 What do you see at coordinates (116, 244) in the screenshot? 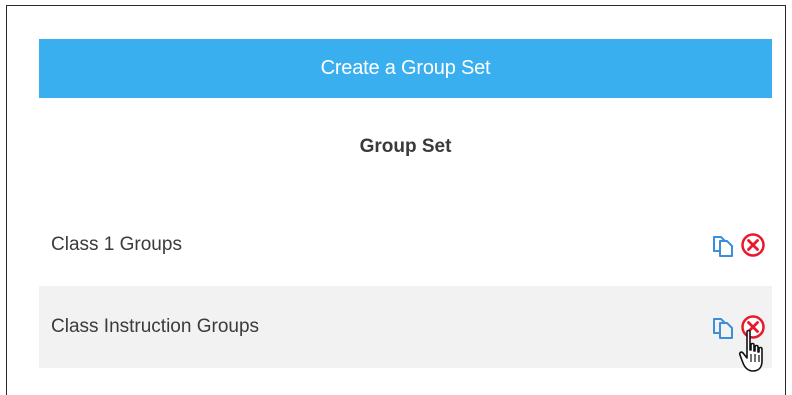
I see `group-set-name: Class 1 Groups` at bounding box center [116, 244].